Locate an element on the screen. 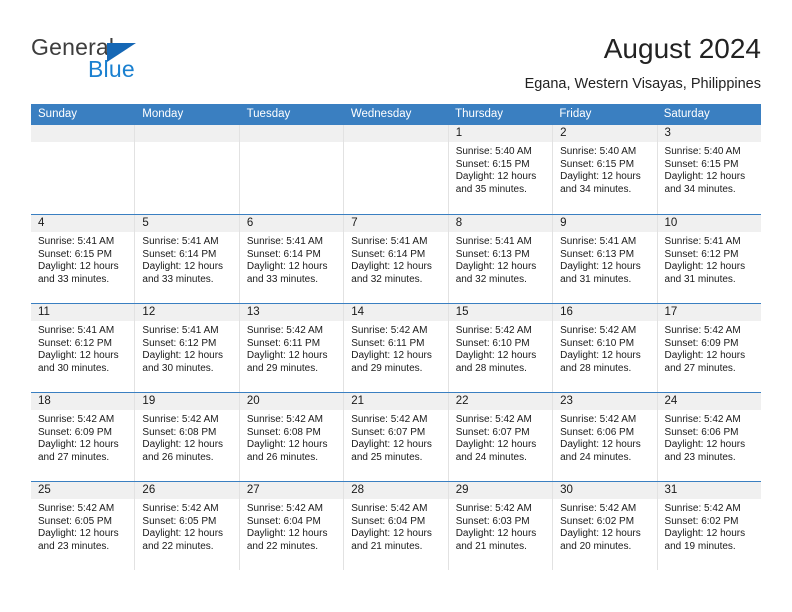  day-number: 18 is located at coordinates (83, 401).